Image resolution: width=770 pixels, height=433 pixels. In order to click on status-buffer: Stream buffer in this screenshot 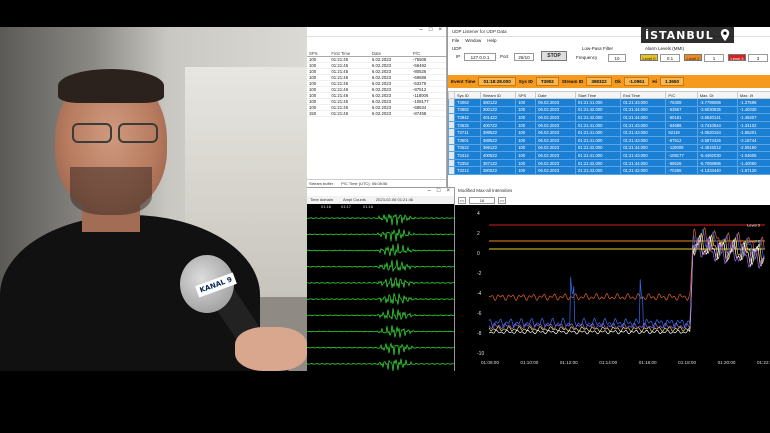, I will do `click(321, 183)`.